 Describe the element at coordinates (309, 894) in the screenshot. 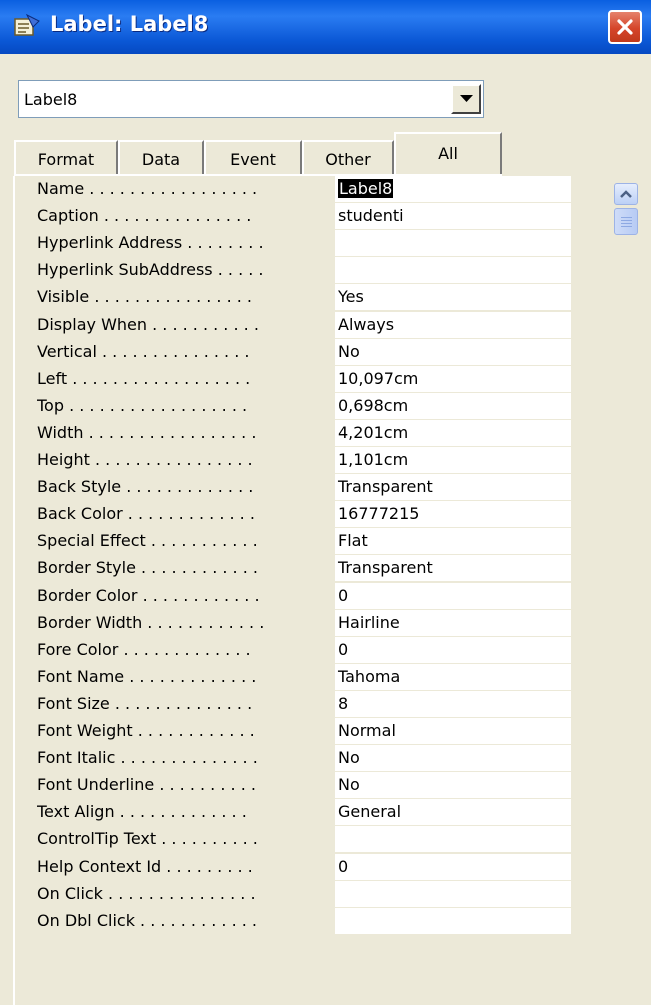

I see `property-row: On Click . . . . . . . . . . . . . . .` at that location.